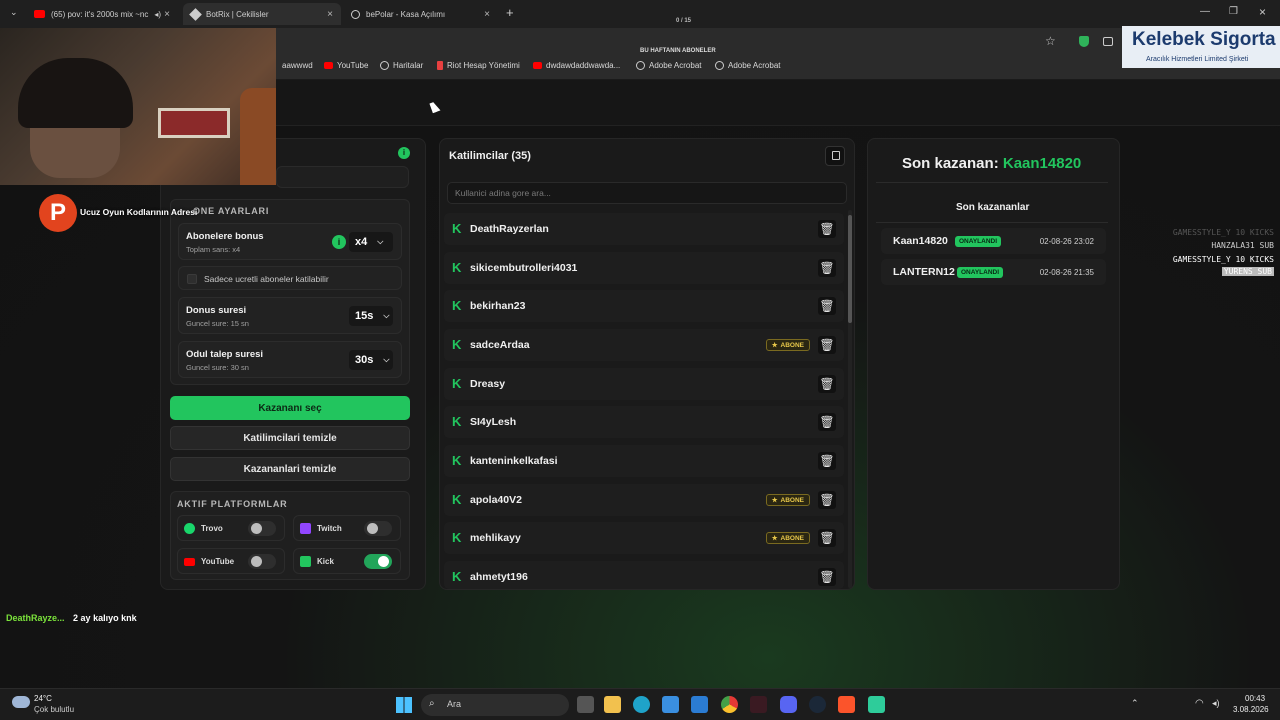 The height and width of the screenshot is (720, 1280). Describe the element at coordinates (817, 704) in the screenshot. I see `steam-icon` at that location.